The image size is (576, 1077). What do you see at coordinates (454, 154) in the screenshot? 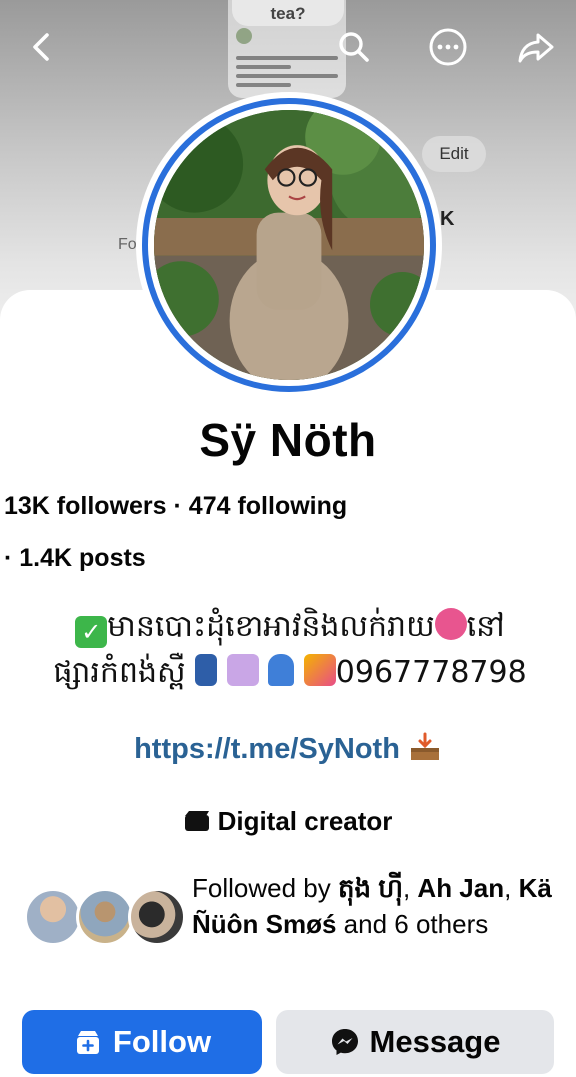
I see `ghost-edit-button: Edit` at bounding box center [454, 154].